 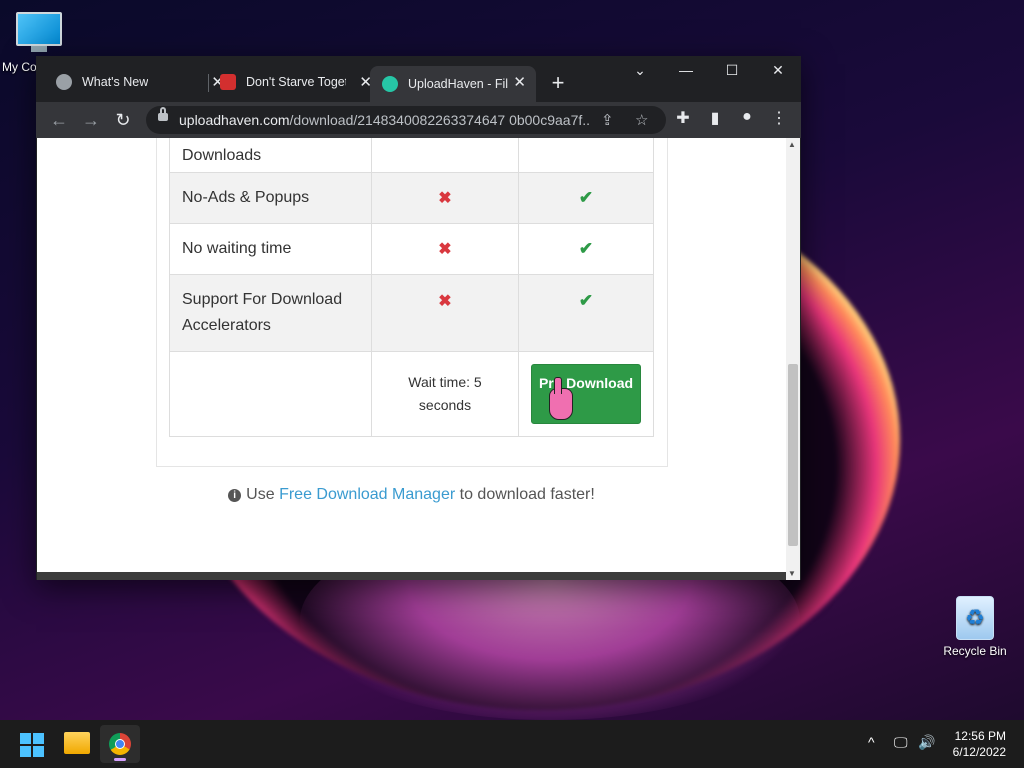 I want to click on desktop-icon-label: Recycle Bin, so click(x=975, y=651).